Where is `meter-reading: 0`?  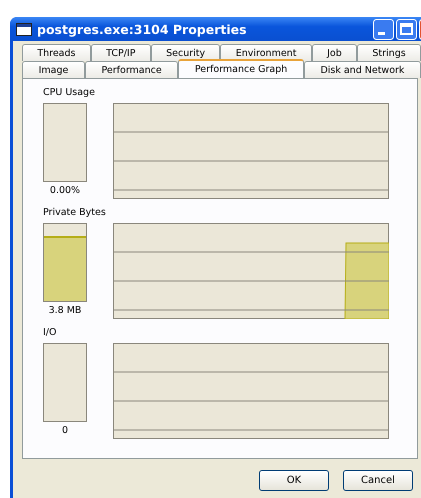 meter-reading: 0 is located at coordinates (65, 430).